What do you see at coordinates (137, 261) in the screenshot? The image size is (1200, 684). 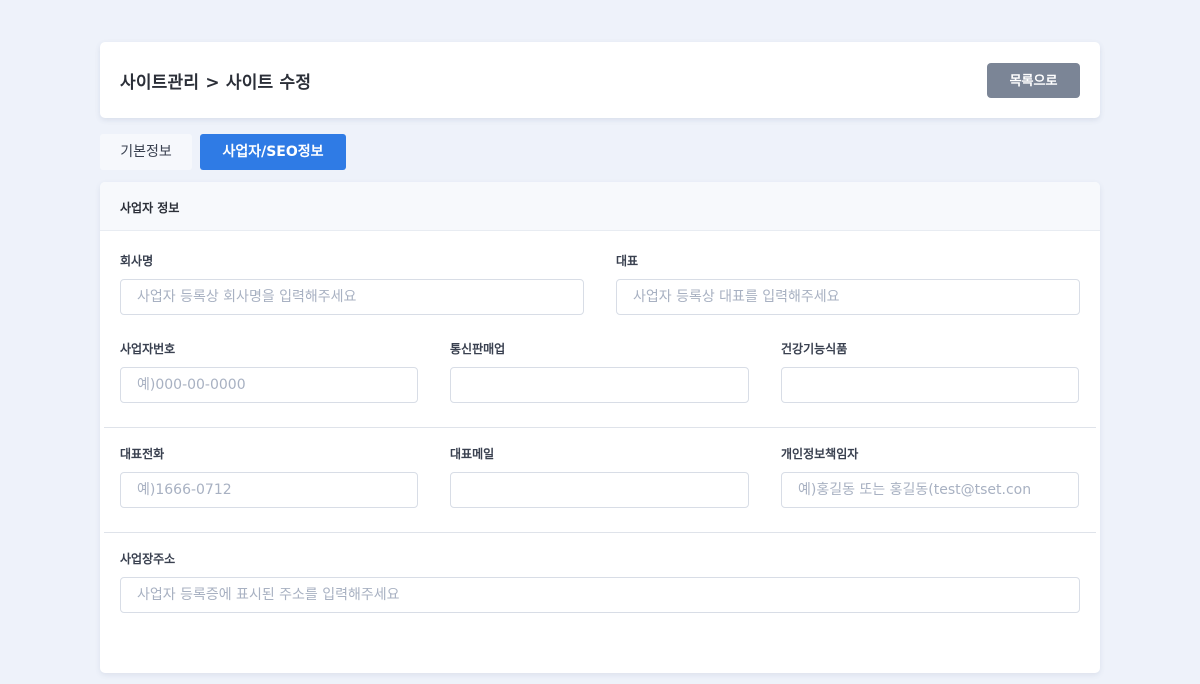 I see `company-name-label: 회사명` at bounding box center [137, 261].